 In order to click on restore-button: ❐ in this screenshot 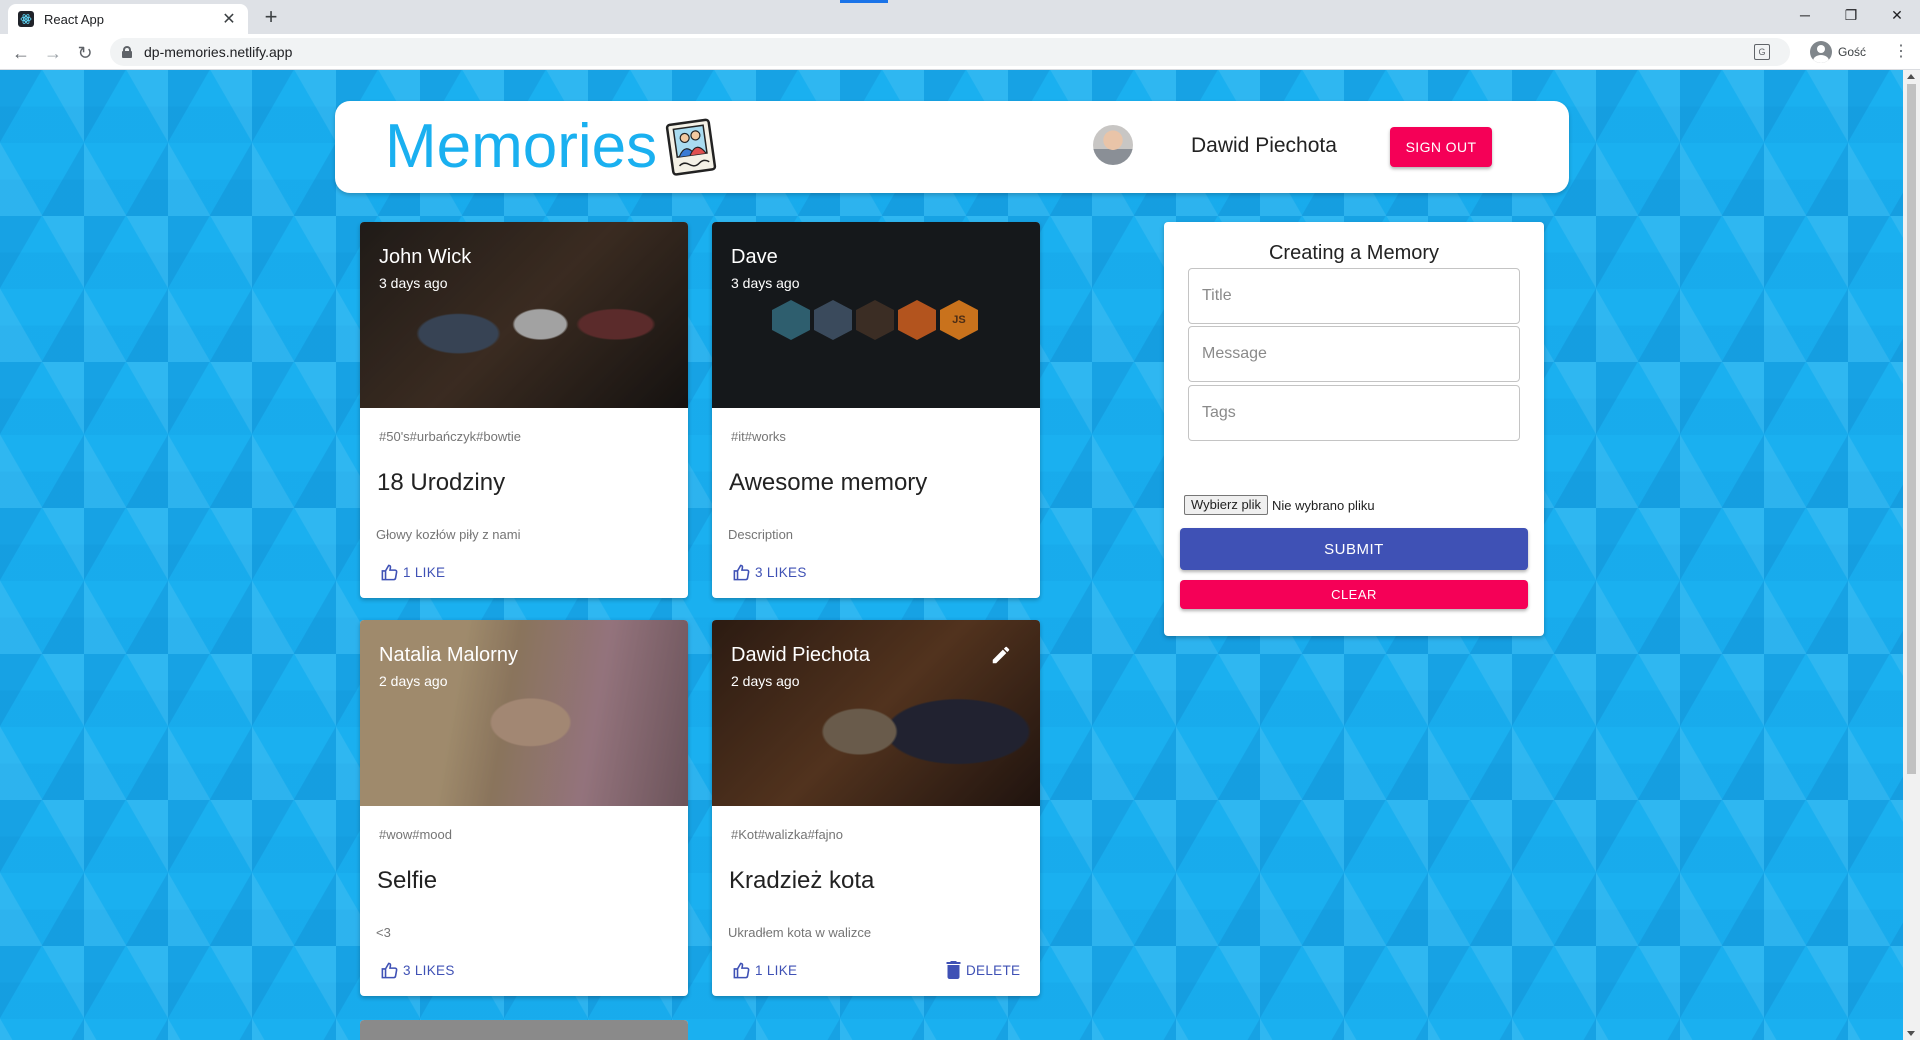, I will do `click(1851, 15)`.